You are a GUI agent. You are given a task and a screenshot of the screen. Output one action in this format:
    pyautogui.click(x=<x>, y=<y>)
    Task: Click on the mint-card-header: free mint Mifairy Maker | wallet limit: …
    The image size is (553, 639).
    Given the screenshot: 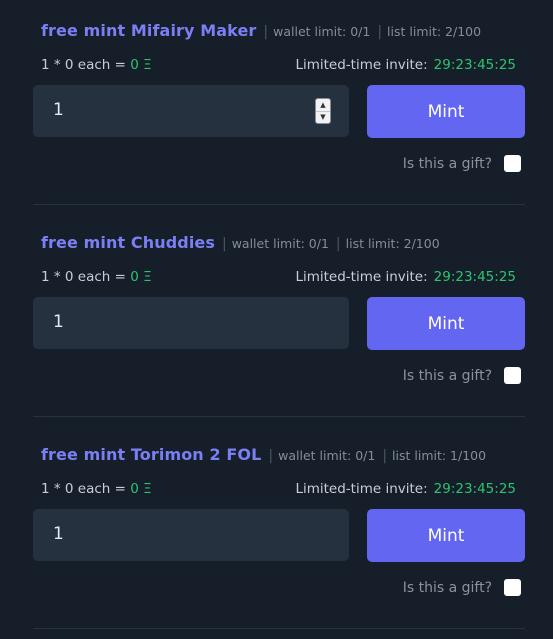 What is the action you would take?
    pyautogui.click(x=261, y=30)
    